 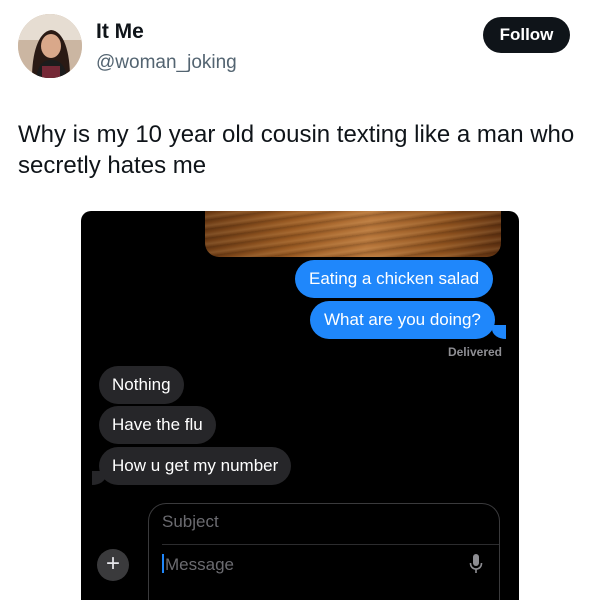 What do you see at coordinates (474, 352) in the screenshot?
I see `delivered-status: Delivered` at bounding box center [474, 352].